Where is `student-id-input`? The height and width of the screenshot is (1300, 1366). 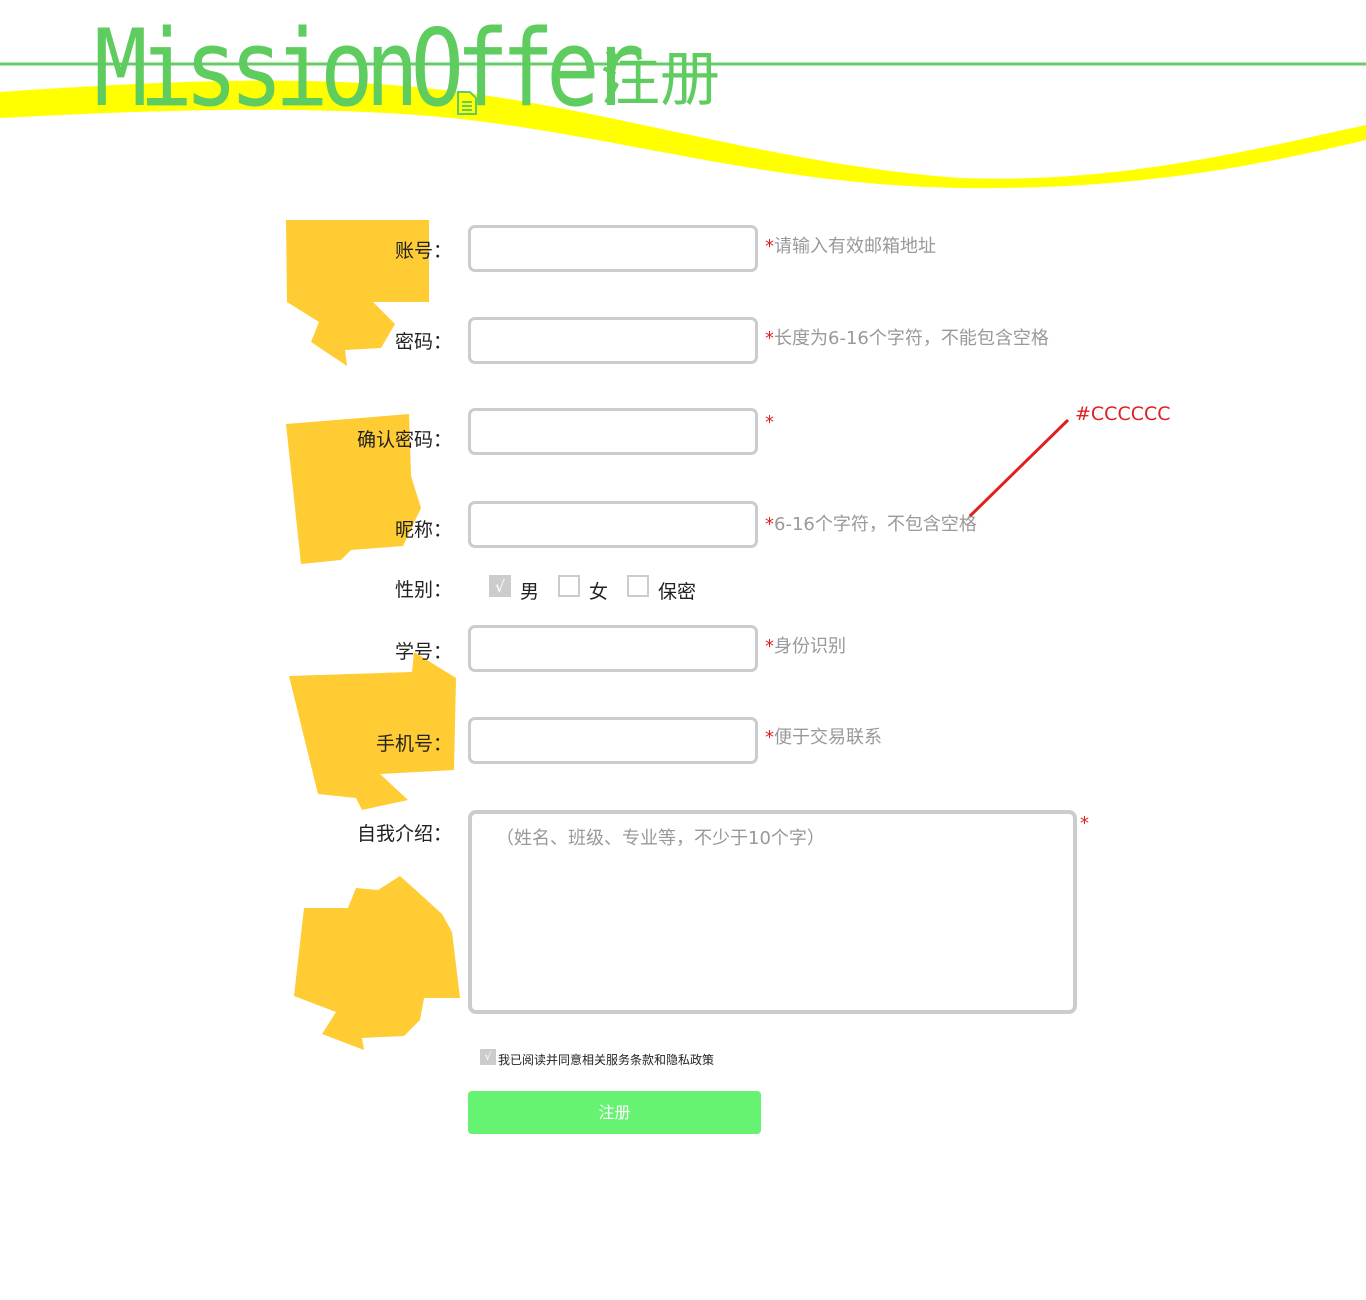 student-id-input is located at coordinates (613, 648).